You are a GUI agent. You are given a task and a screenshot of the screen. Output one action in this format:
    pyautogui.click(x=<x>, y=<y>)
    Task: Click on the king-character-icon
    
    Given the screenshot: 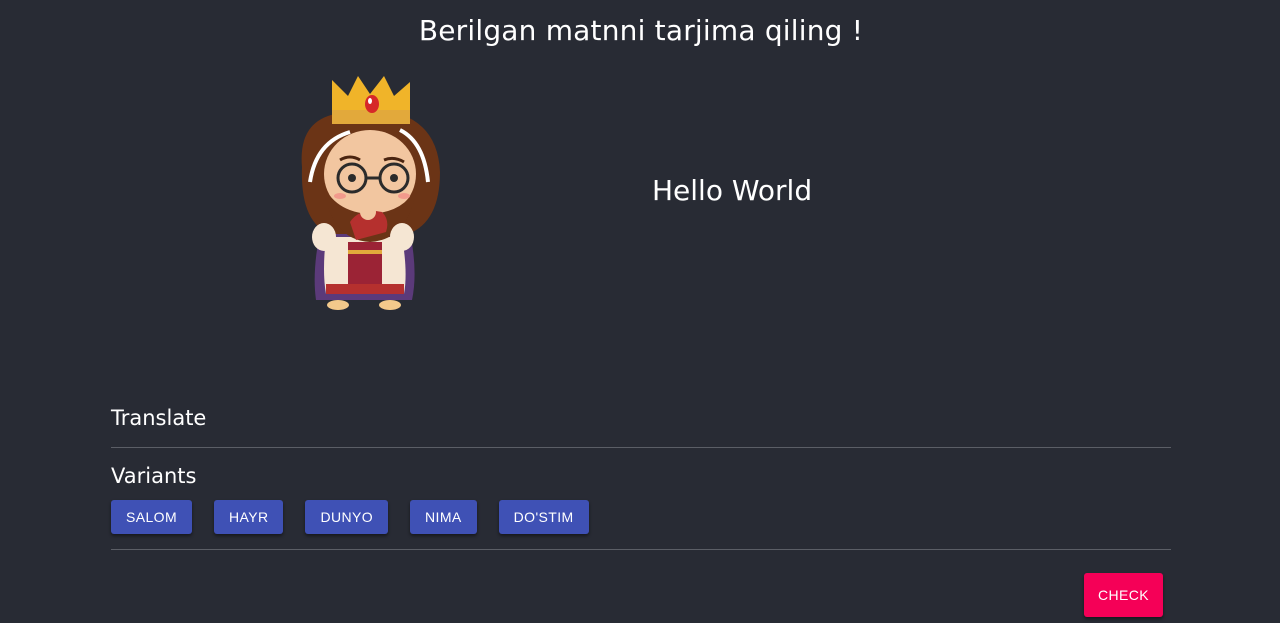 What is the action you would take?
    pyautogui.click(x=370, y=193)
    